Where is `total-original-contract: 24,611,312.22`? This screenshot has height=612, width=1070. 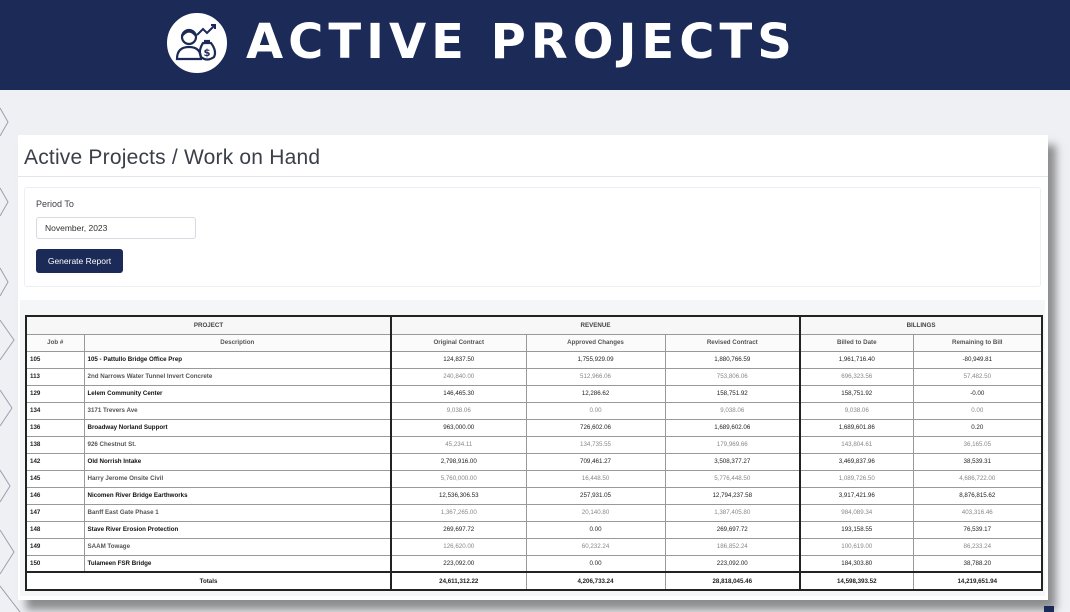
total-original-contract: 24,611,312.22 is located at coordinates (458, 581).